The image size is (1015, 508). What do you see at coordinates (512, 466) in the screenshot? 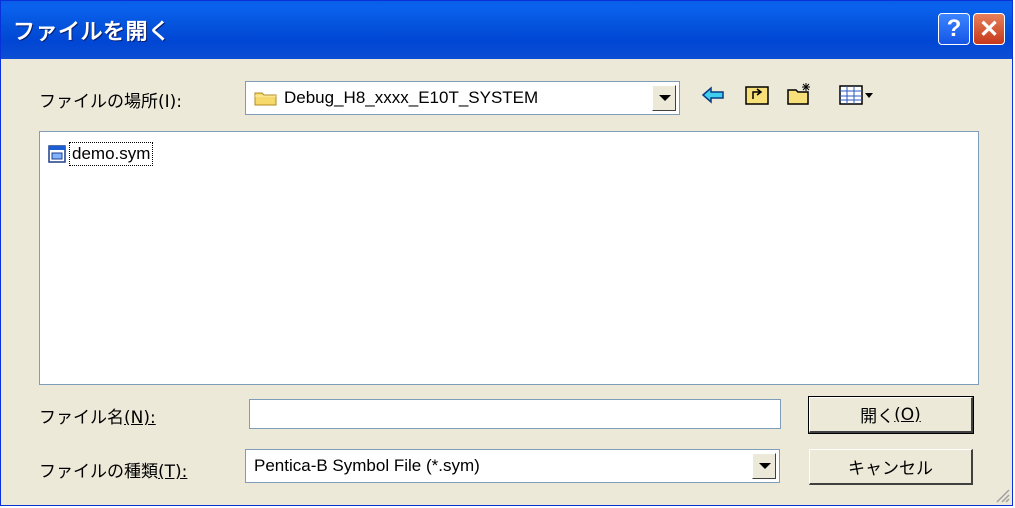
I see `filetype-combobox: Pentica-B Symbol File (*.sym)` at bounding box center [512, 466].